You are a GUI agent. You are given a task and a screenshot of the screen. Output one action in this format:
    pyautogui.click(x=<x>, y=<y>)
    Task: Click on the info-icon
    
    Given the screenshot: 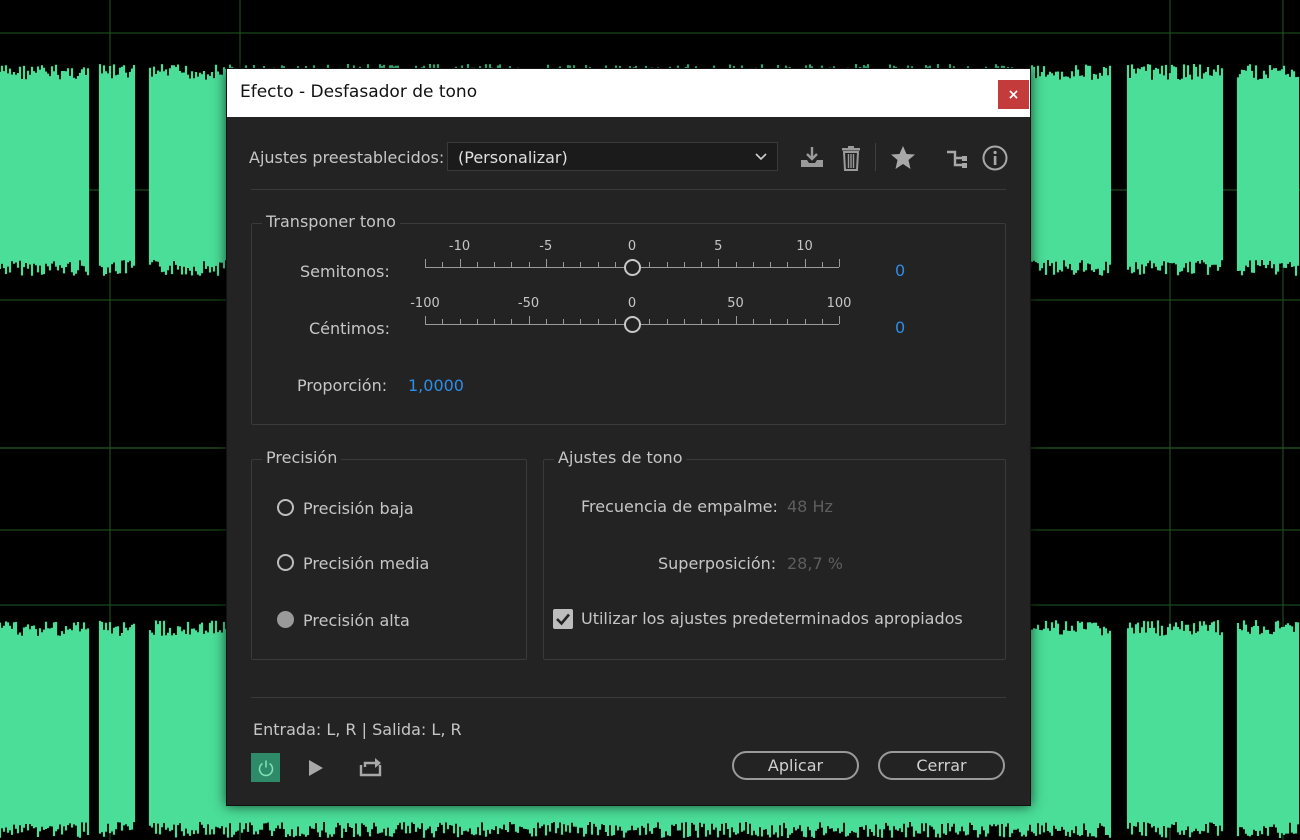 What is the action you would take?
    pyautogui.click(x=995, y=158)
    